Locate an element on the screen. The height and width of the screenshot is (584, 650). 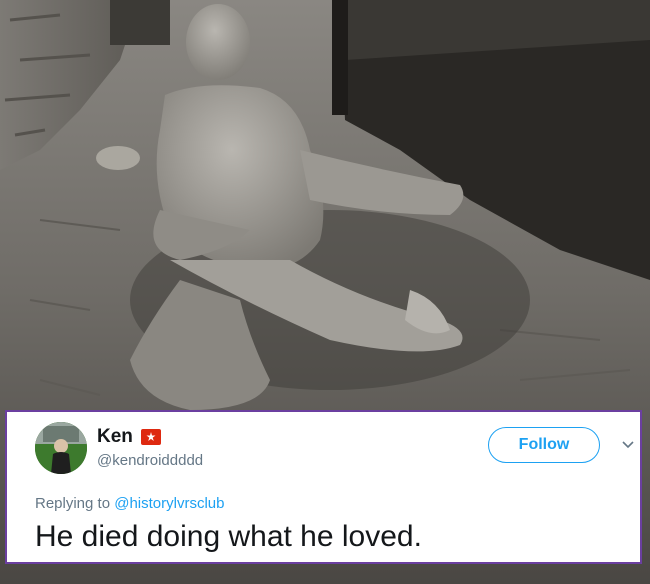
avatar is located at coordinates (61, 448).